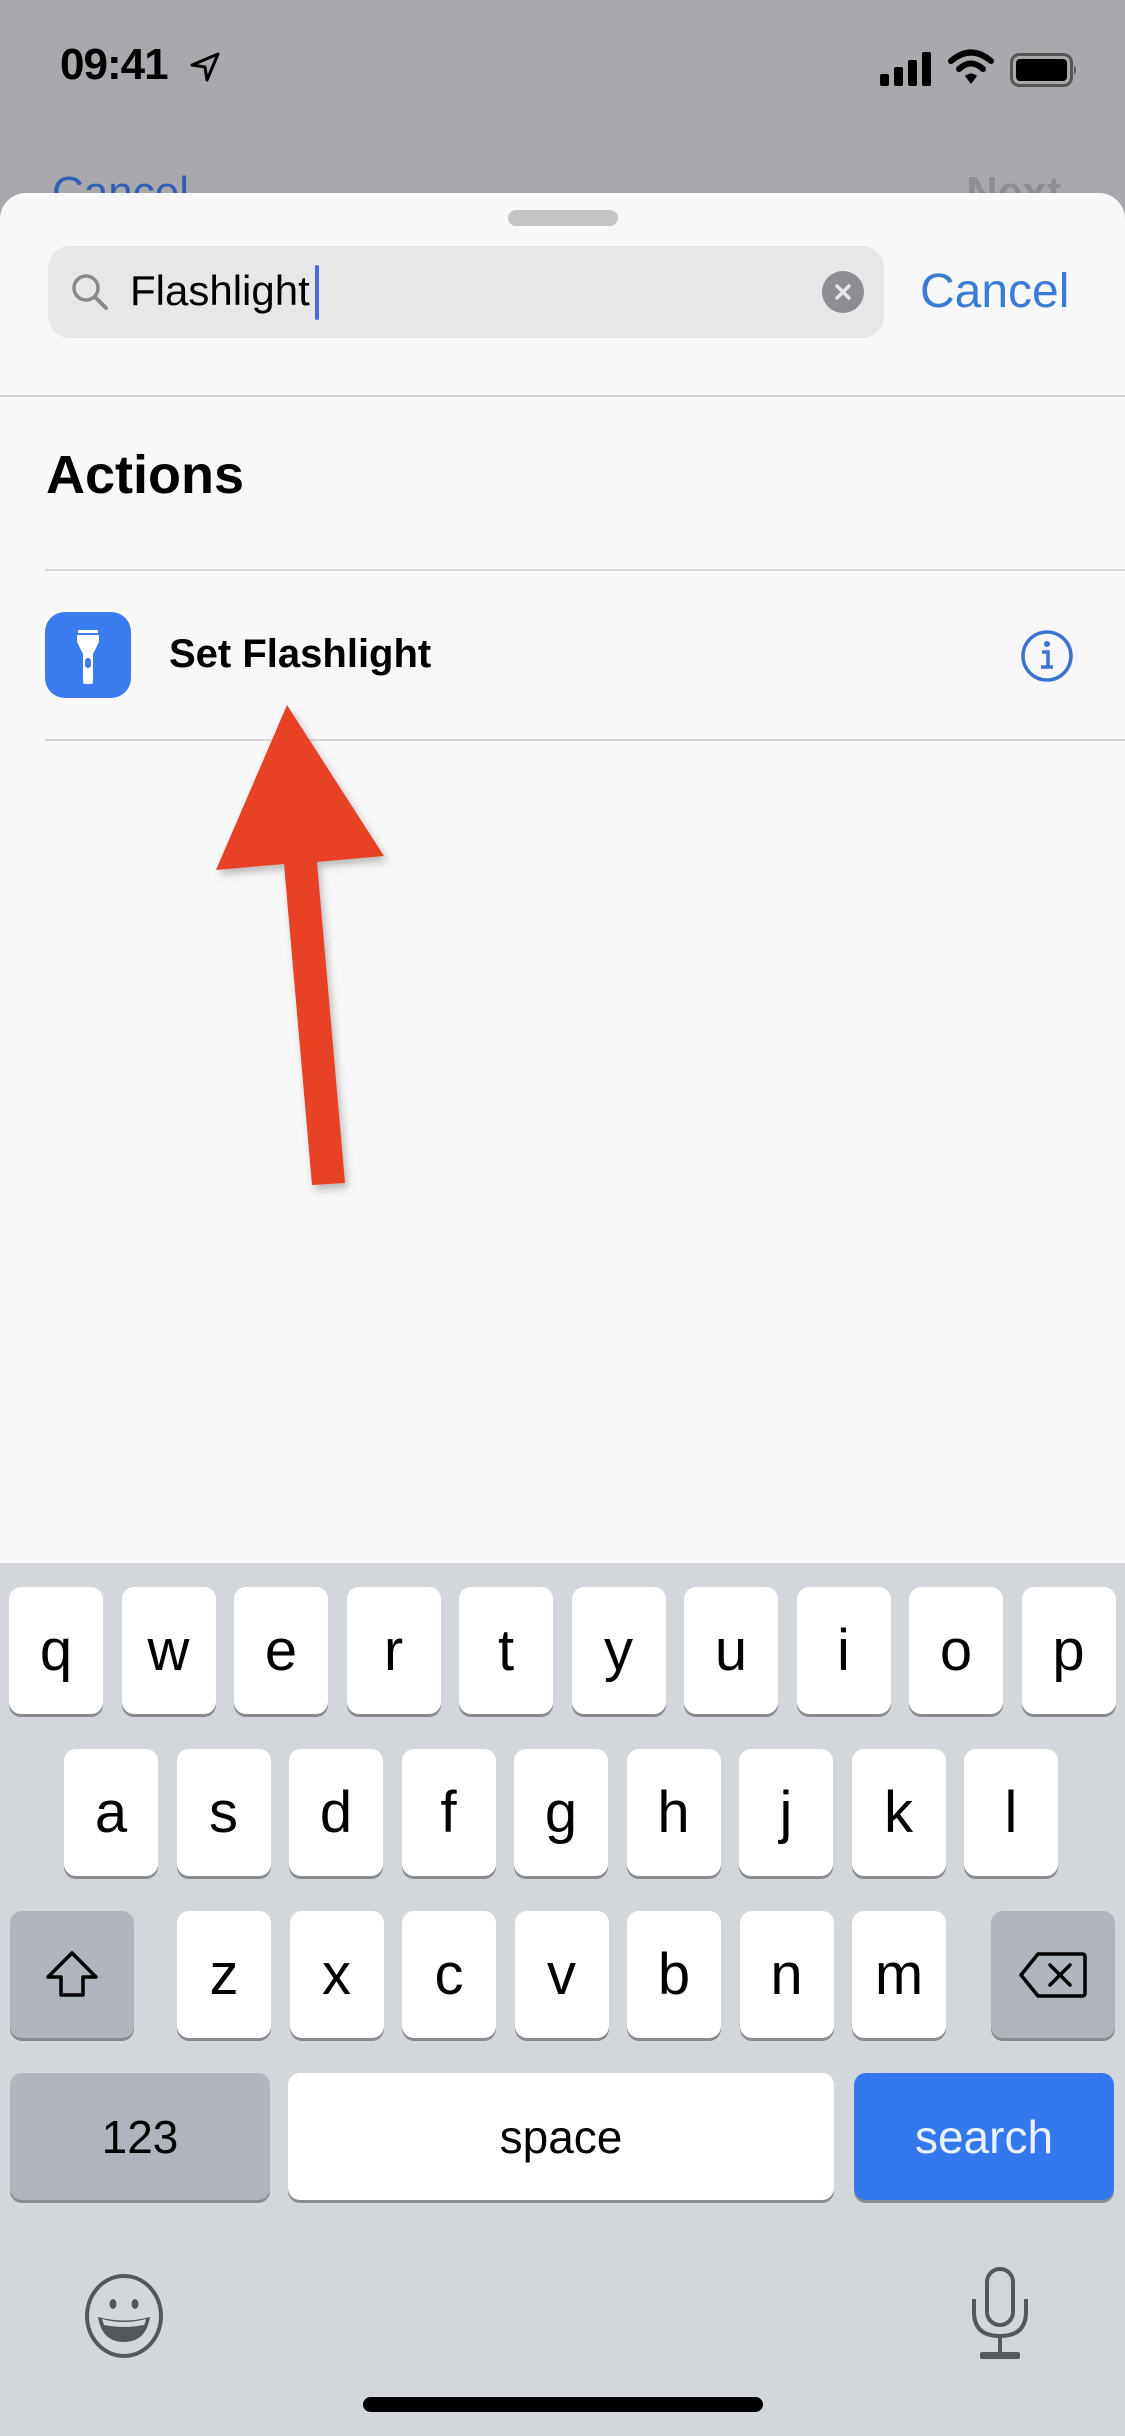 The height and width of the screenshot is (2436, 1125). What do you see at coordinates (223, 1812) in the screenshot?
I see `key-s: s` at bounding box center [223, 1812].